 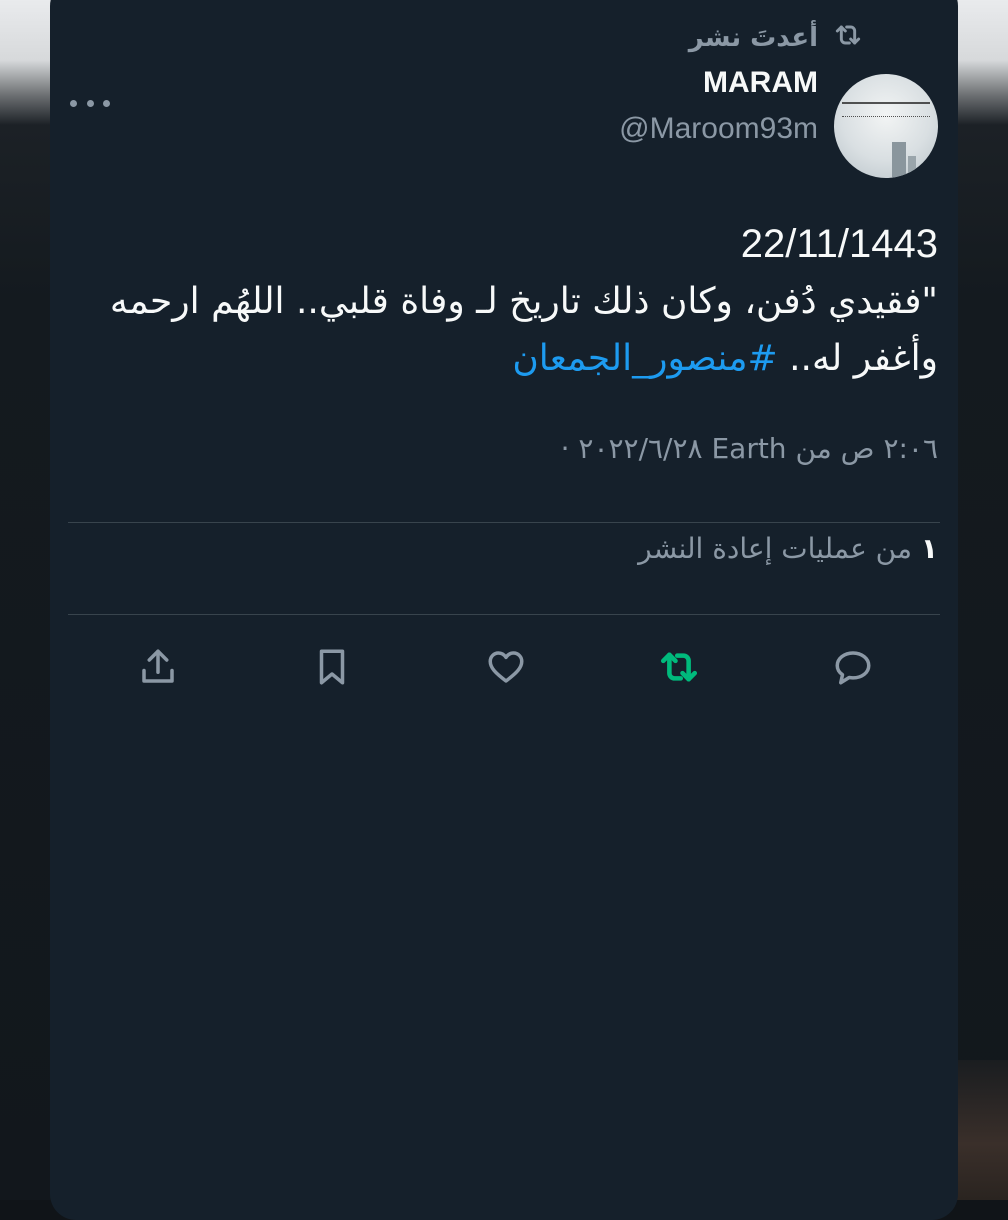 I want to click on tweet-timestamp: ٢:٠٦ ص من Earth ٢٠٢٢/٦/٢٨ ·, so click(x=749, y=448).